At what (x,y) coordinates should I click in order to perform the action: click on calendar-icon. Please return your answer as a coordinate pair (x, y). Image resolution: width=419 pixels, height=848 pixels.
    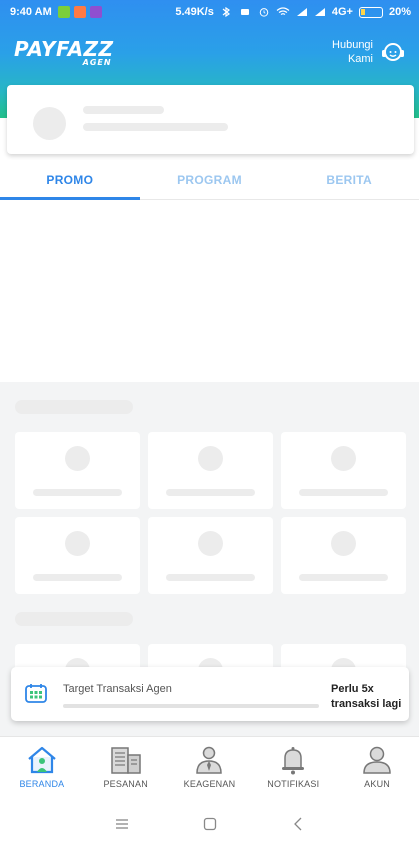
    Looking at the image, I should click on (36, 693).